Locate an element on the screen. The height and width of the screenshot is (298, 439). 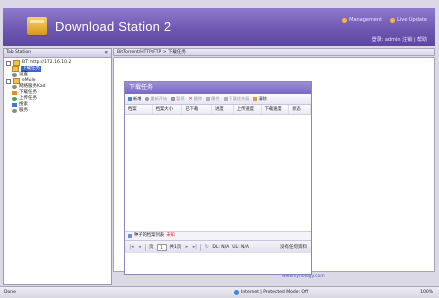
top-links: Management Live Update is located at coordinates (384, 20).